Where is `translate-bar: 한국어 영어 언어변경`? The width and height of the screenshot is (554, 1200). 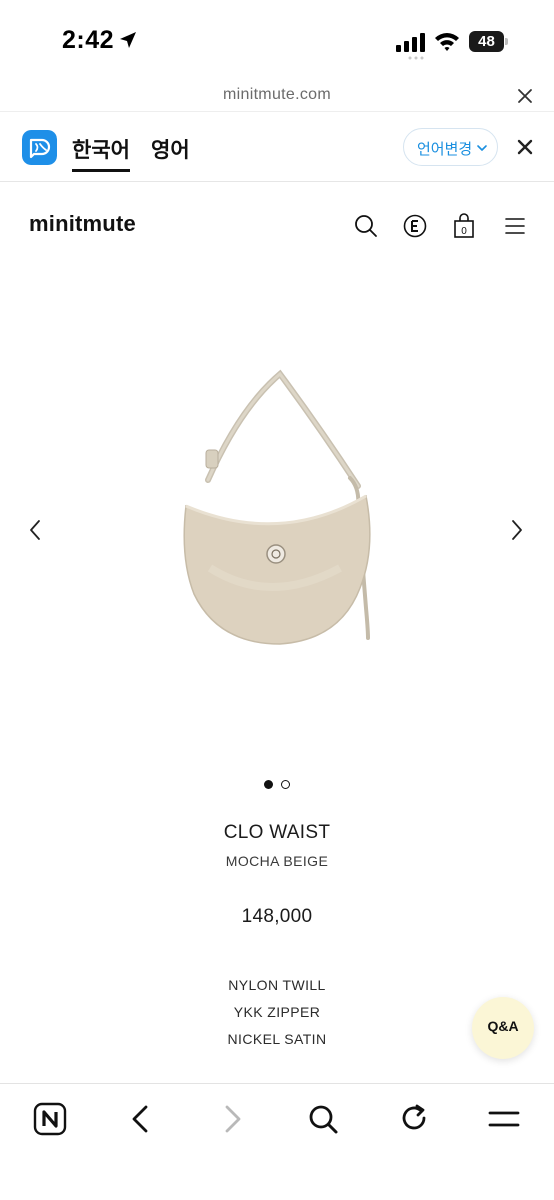
translate-bar: 한국어 영어 언어변경 is located at coordinates (277, 146).